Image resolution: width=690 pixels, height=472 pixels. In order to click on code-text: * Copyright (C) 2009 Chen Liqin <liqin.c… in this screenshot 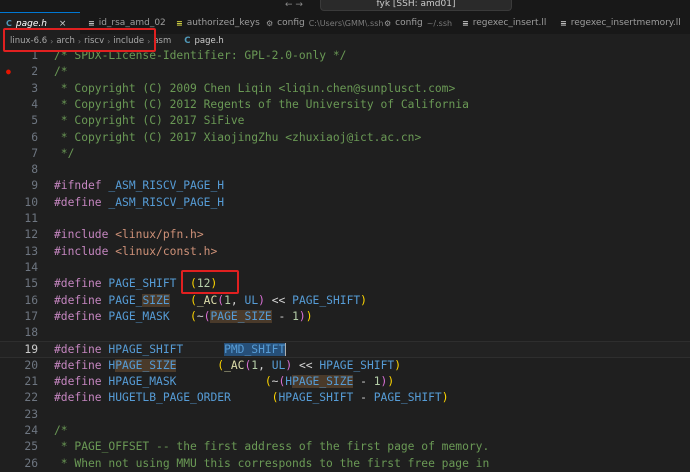, I will do `click(254, 89)`.